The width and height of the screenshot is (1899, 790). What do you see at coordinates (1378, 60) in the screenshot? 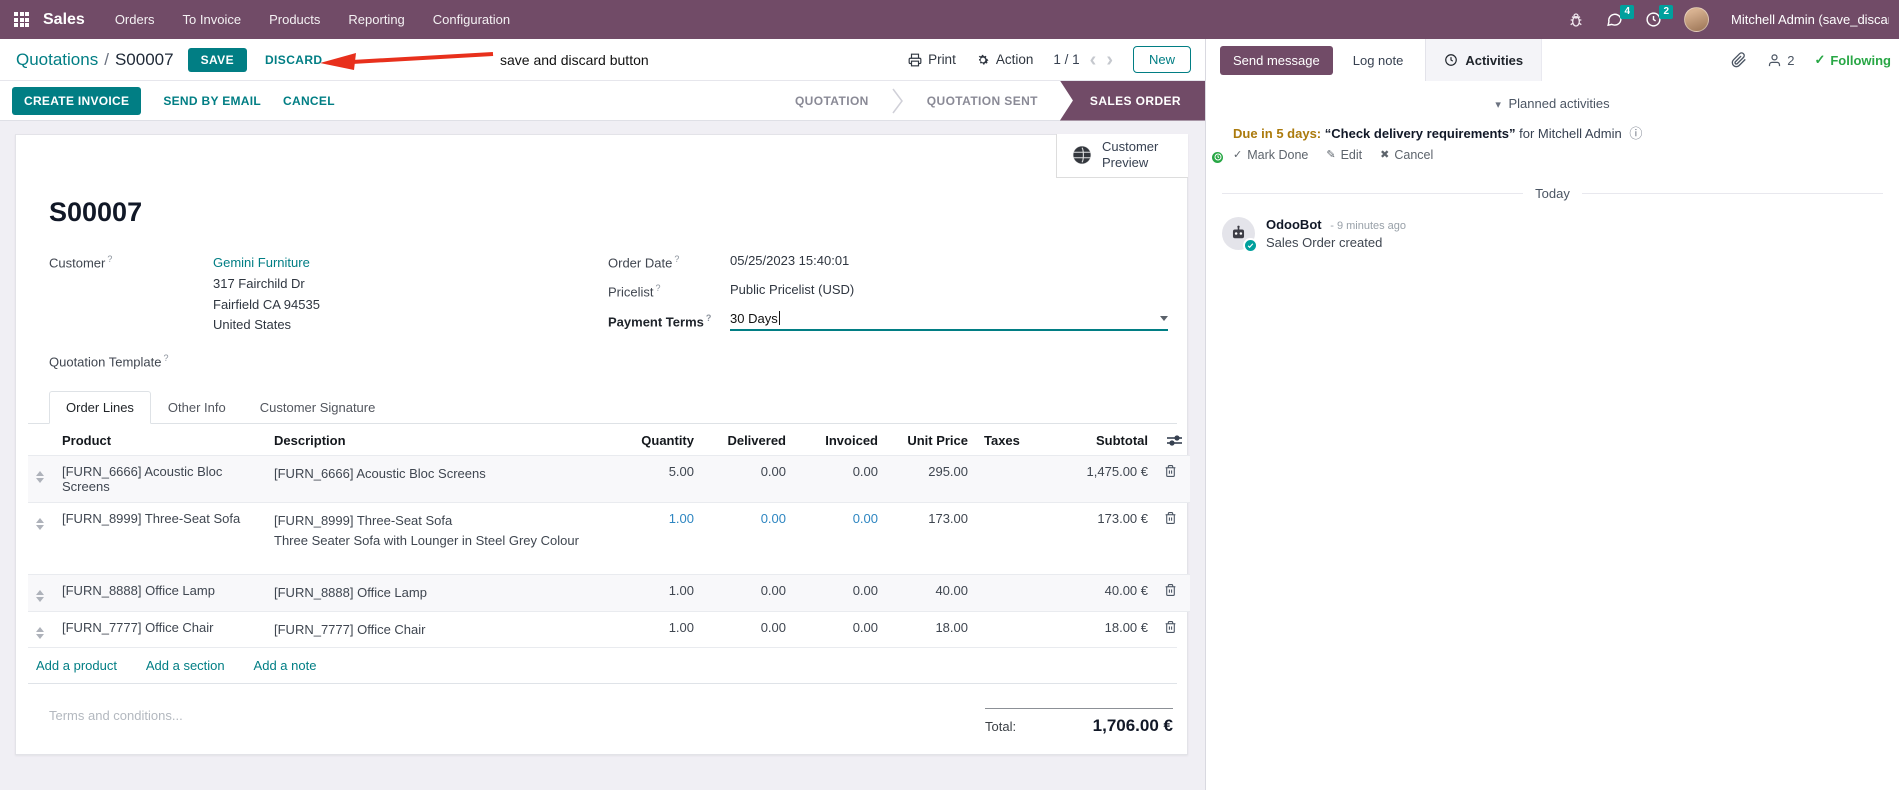
I see `log-note-button: Log note` at bounding box center [1378, 60].